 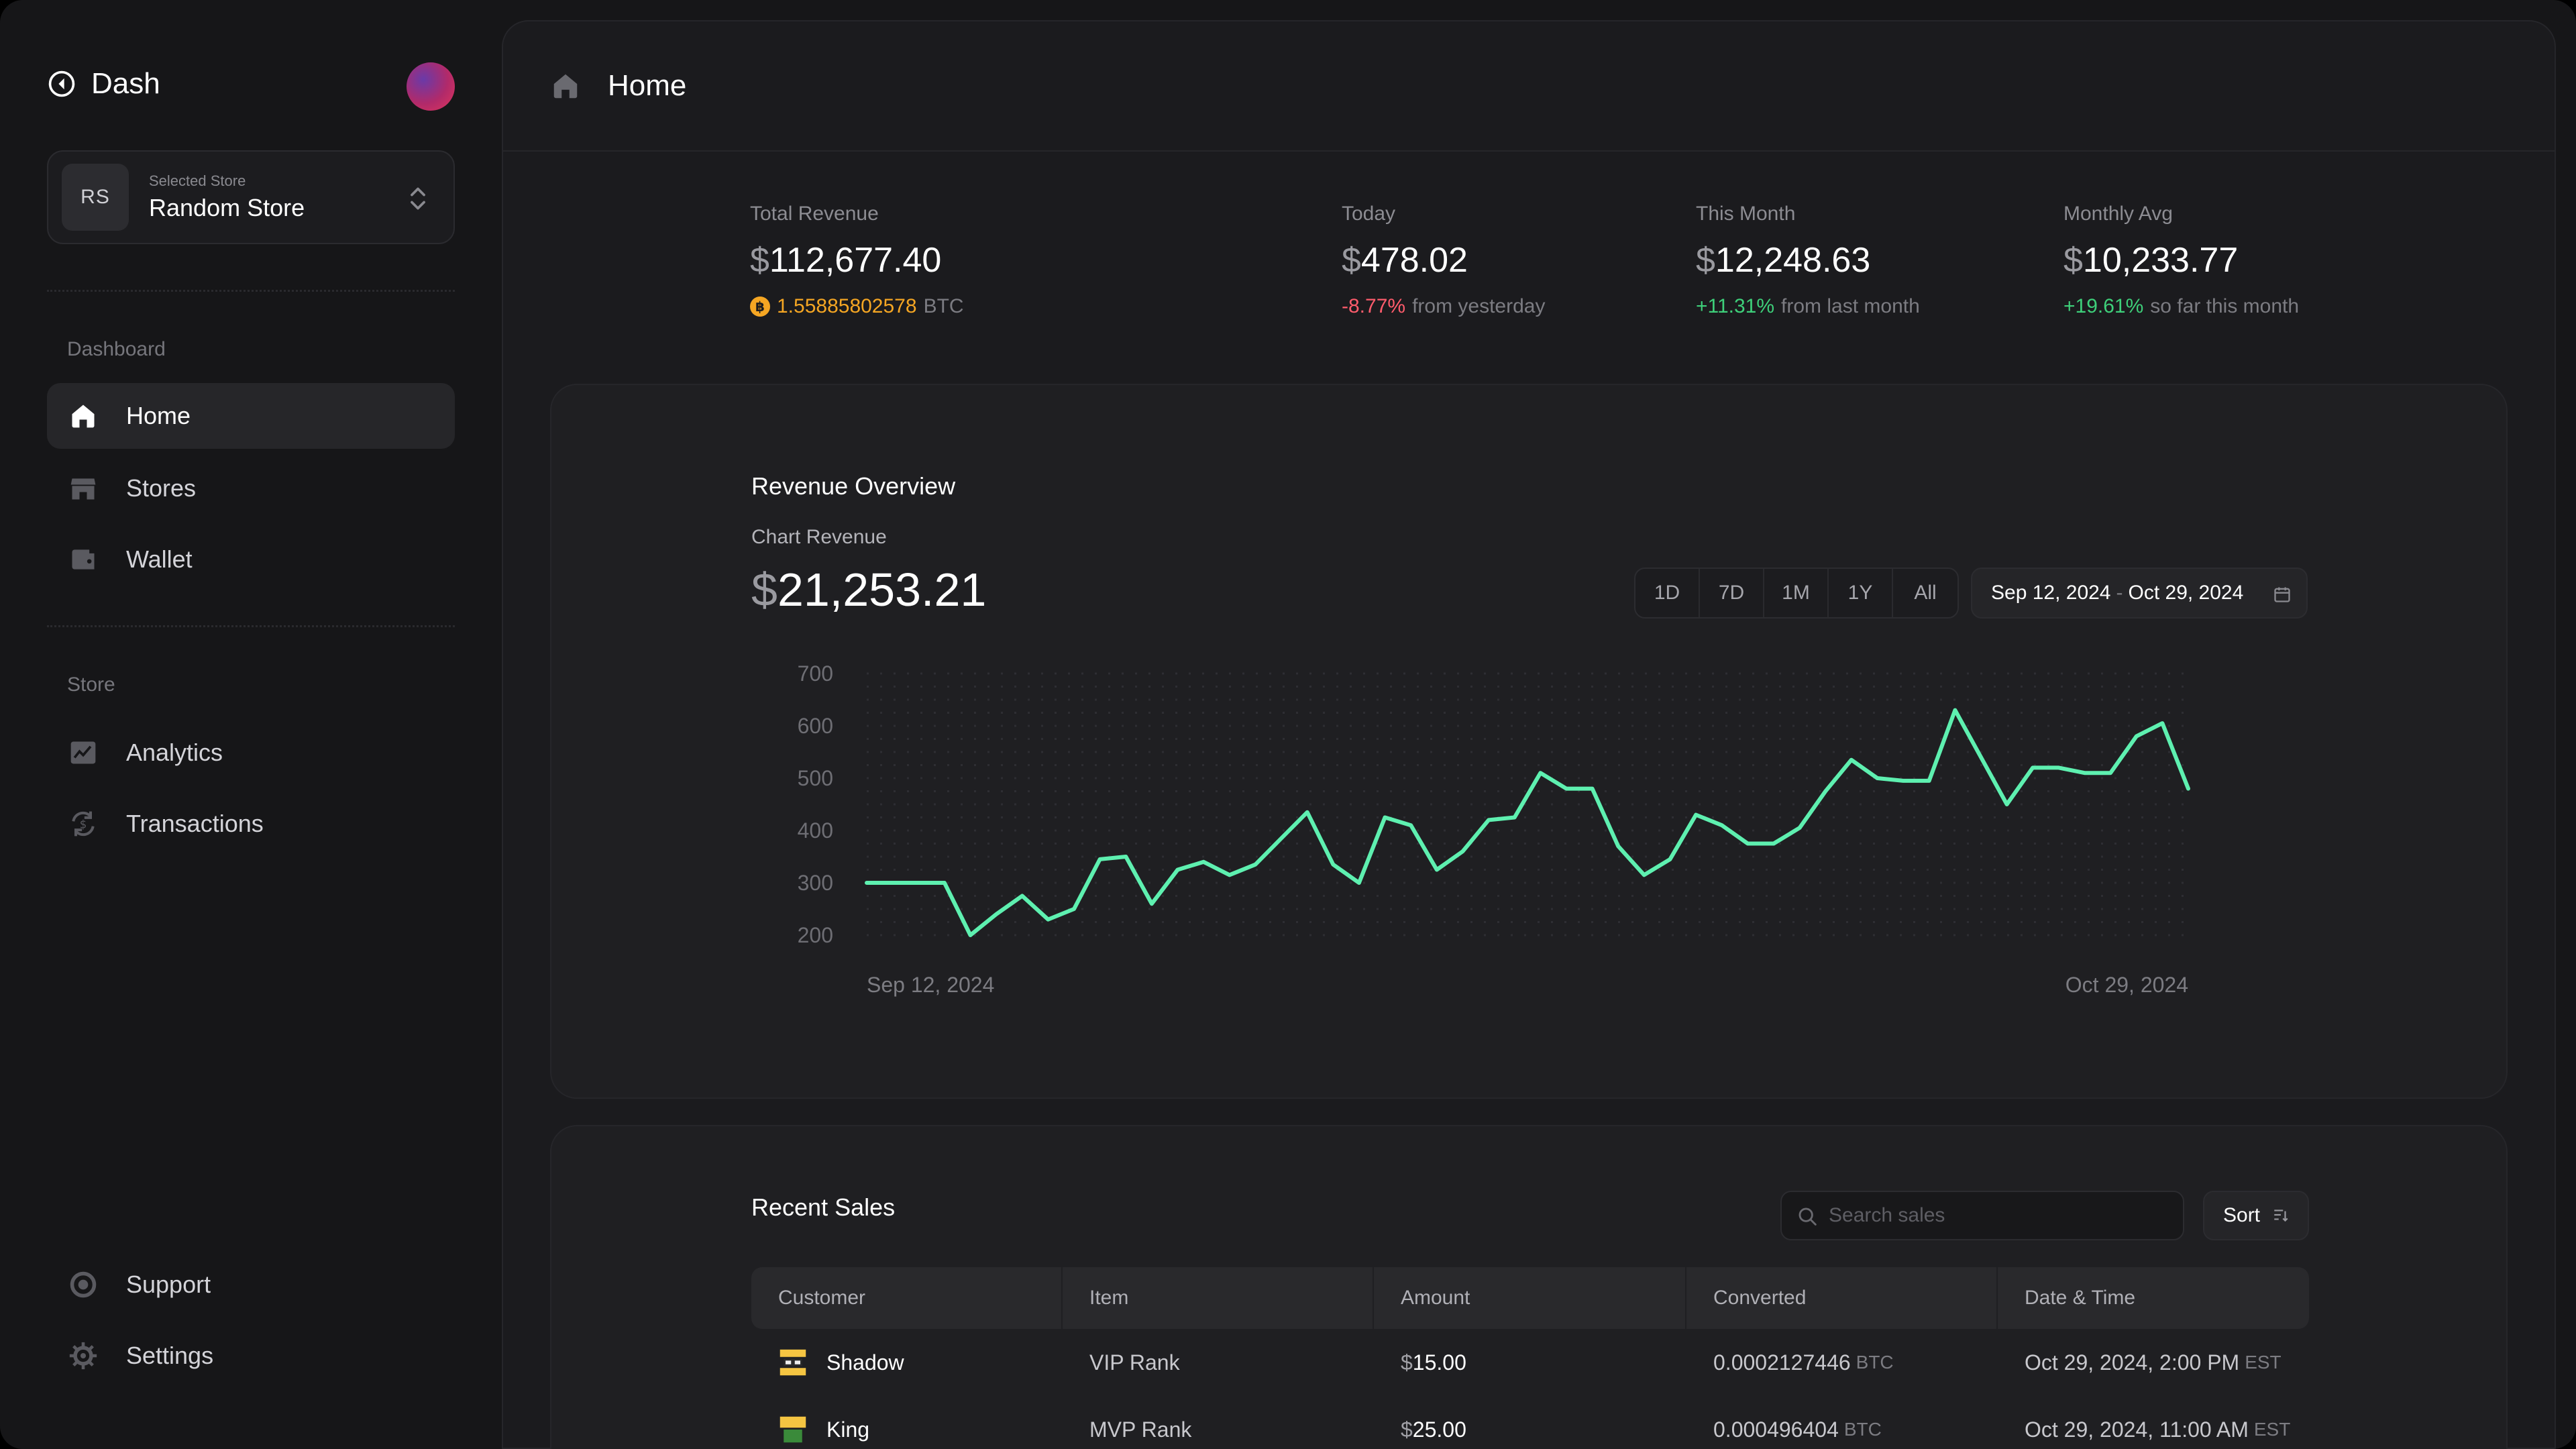 I want to click on item-cell: VIP Rank, so click(x=1134, y=1362).